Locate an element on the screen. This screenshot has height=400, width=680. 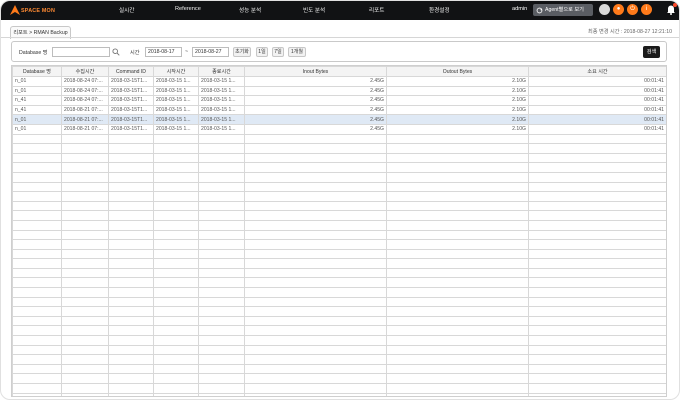
nav-realtime: 실시간 is located at coordinates (126, 10).